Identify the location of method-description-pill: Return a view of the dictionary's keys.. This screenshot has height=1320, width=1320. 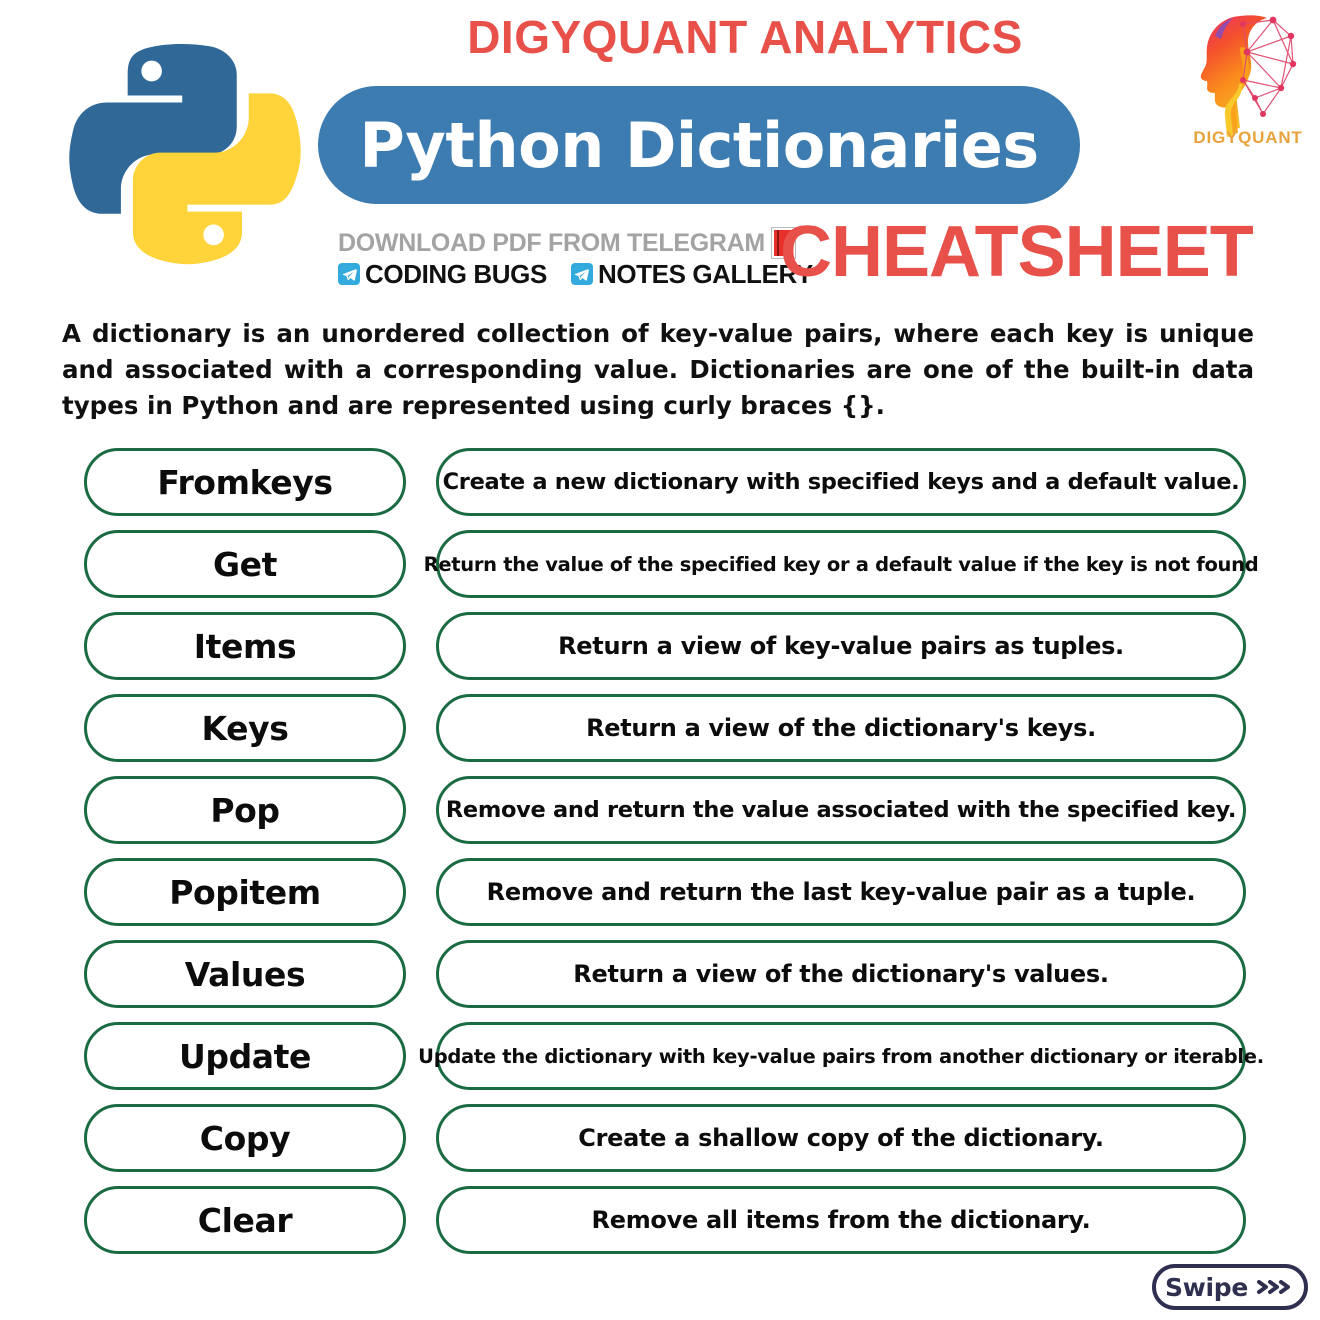
(841, 728).